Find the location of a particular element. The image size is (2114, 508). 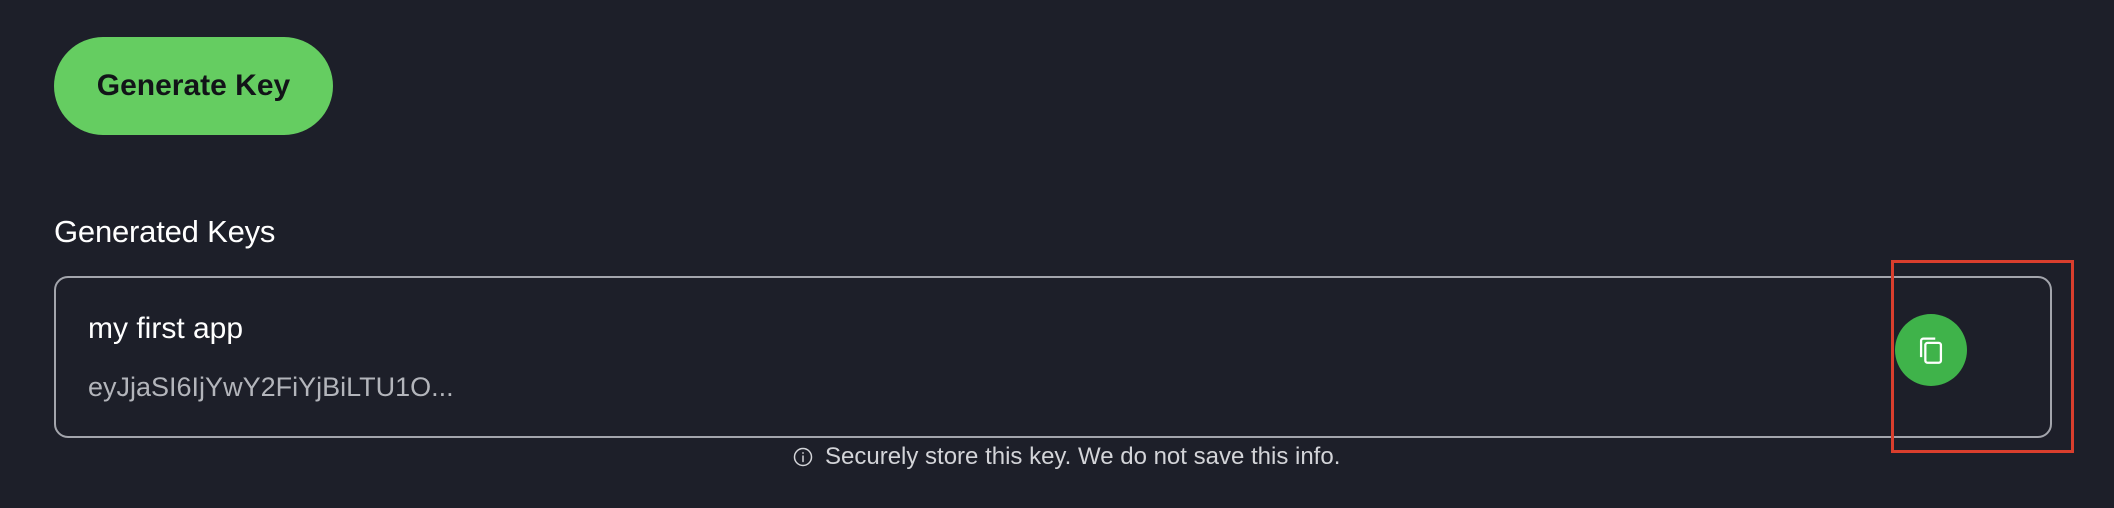

copy-icon is located at coordinates (1931, 350).